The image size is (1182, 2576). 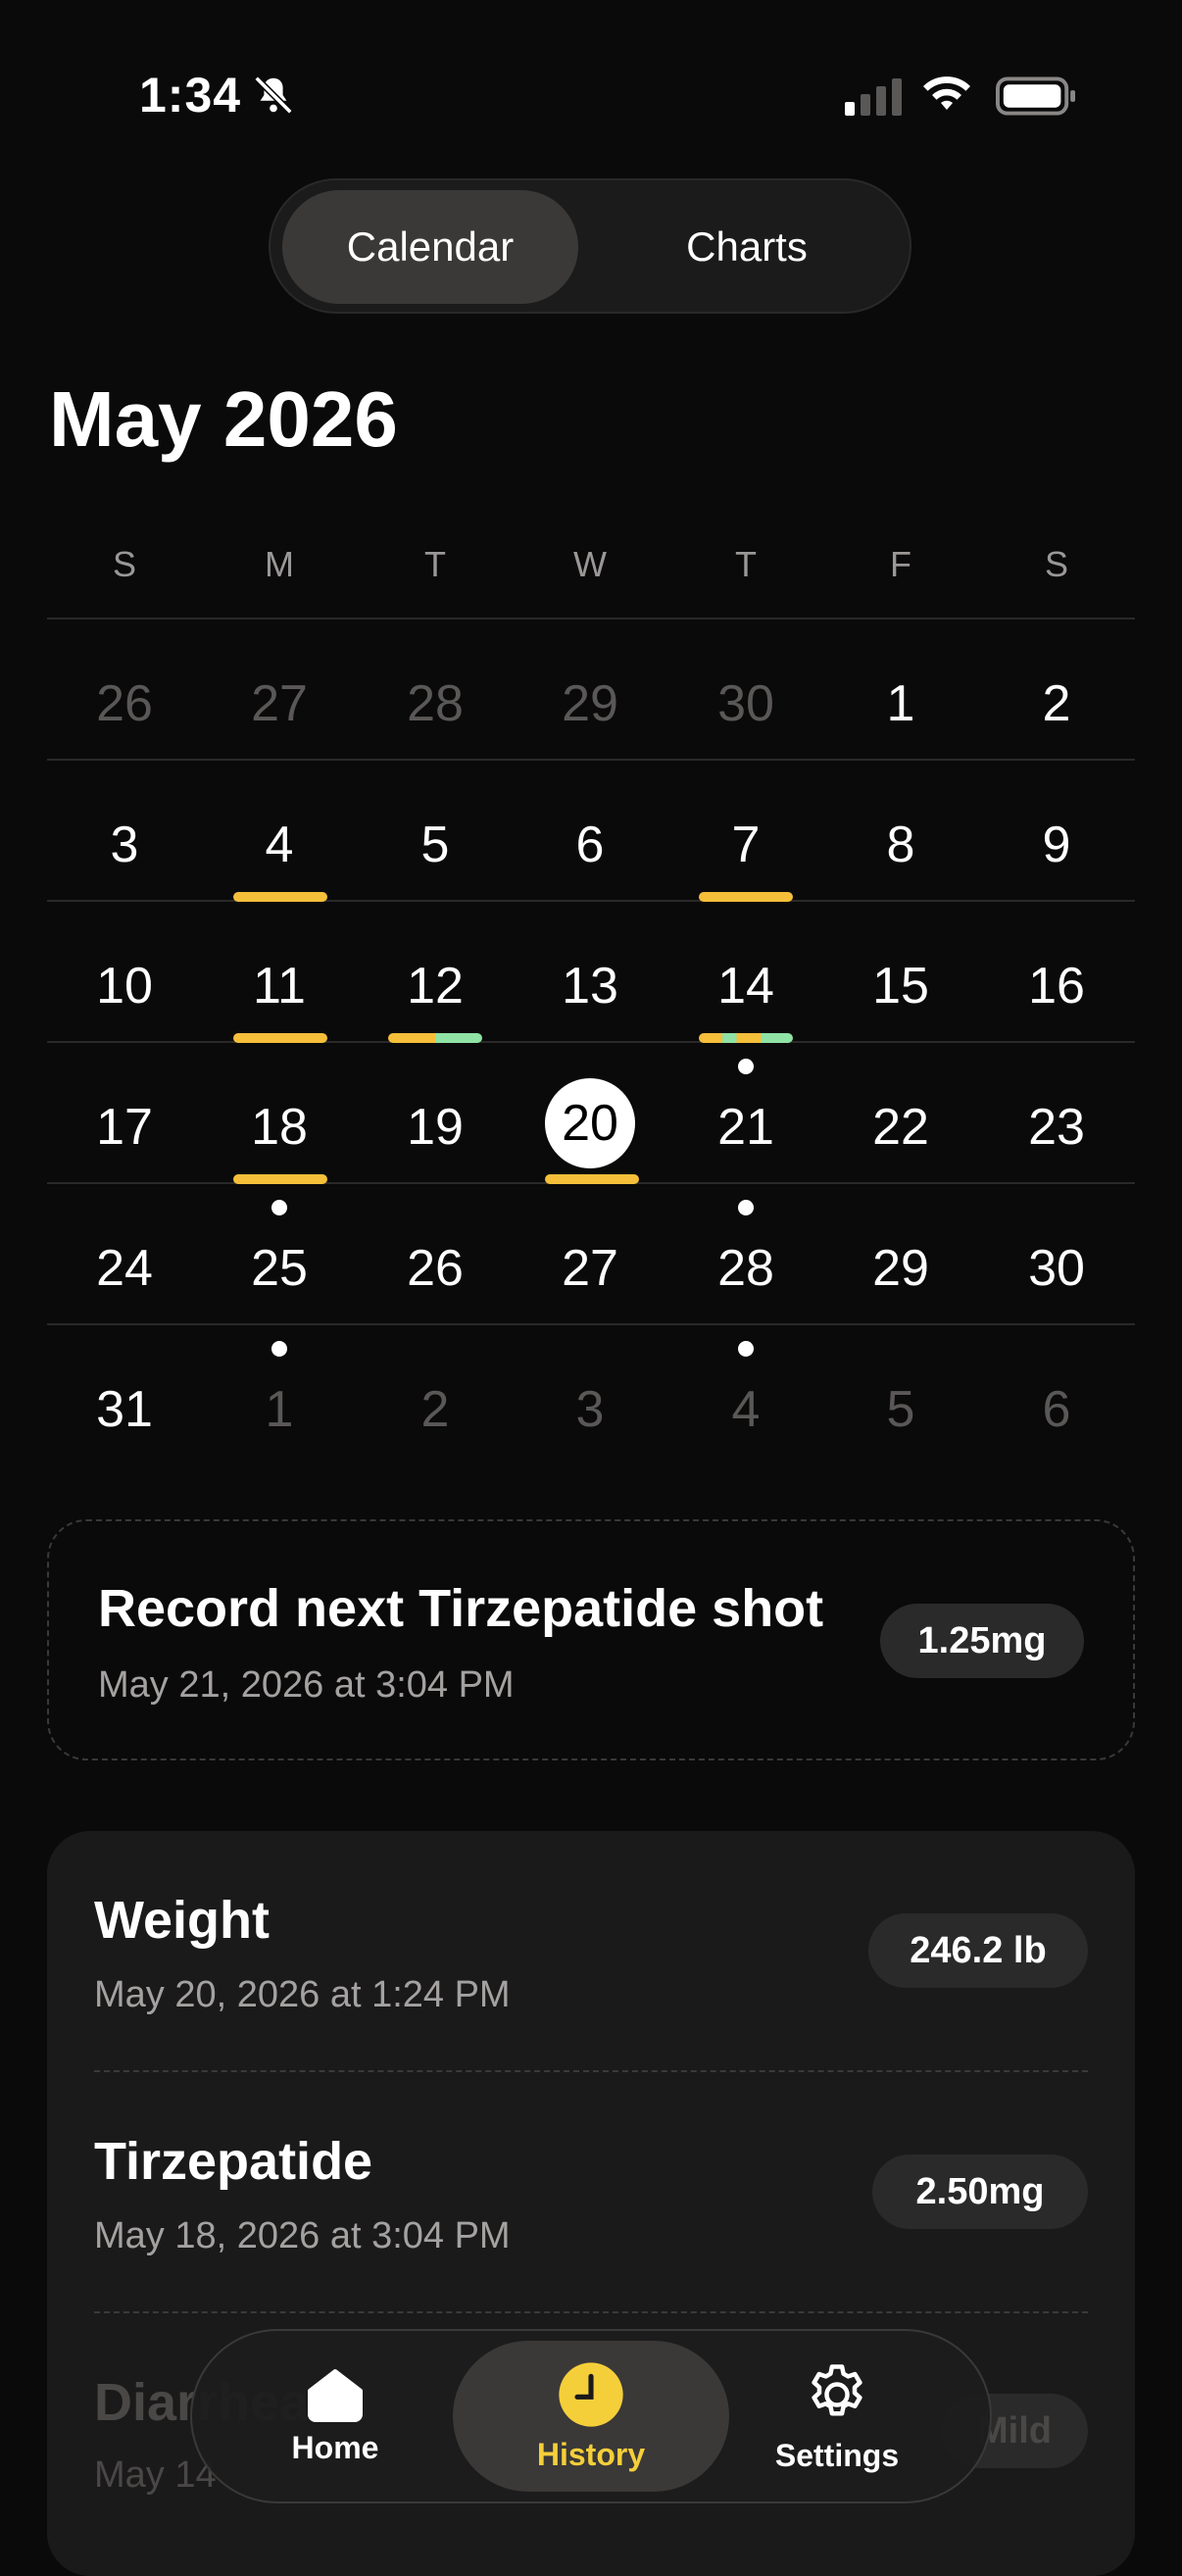 What do you see at coordinates (982, 1641) in the screenshot?
I see `dose-badge: 1.25mg` at bounding box center [982, 1641].